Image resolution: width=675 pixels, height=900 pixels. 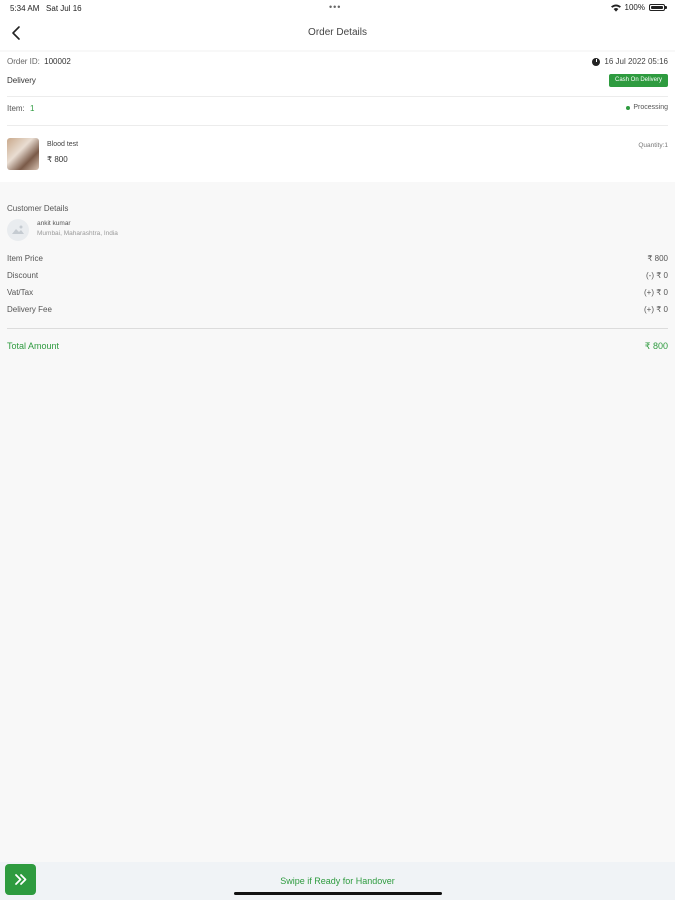 I want to click on total-amount-label: Total Amount, so click(x=33, y=346).